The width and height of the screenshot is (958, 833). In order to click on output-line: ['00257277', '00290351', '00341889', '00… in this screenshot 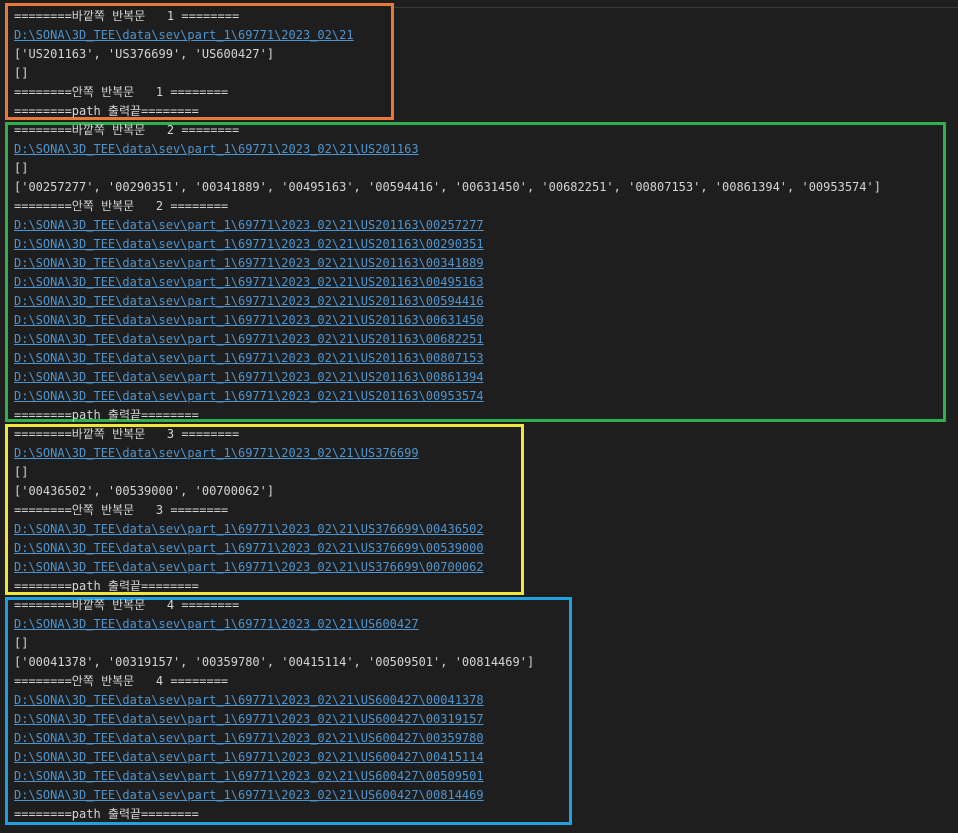, I will do `click(447, 187)`.